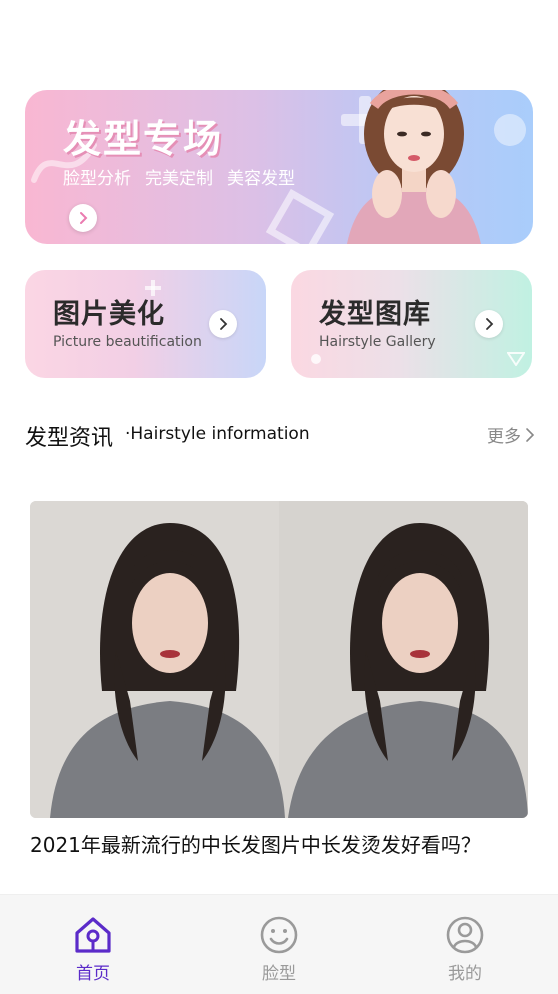 This screenshot has width=558, height=994. I want to click on picture-beautification-card: 图片美化 Picture beautification, so click(145, 324).